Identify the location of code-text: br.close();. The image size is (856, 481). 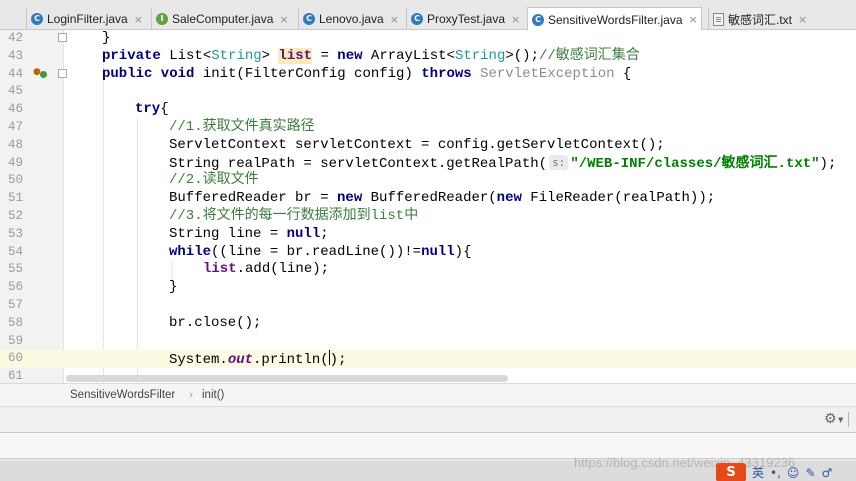
(215, 322).